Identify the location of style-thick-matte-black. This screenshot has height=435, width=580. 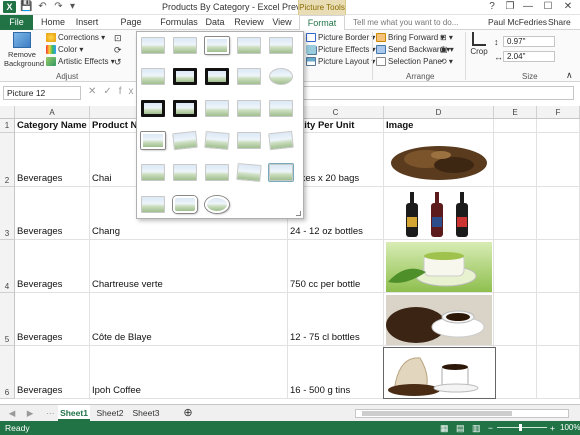
(217, 76).